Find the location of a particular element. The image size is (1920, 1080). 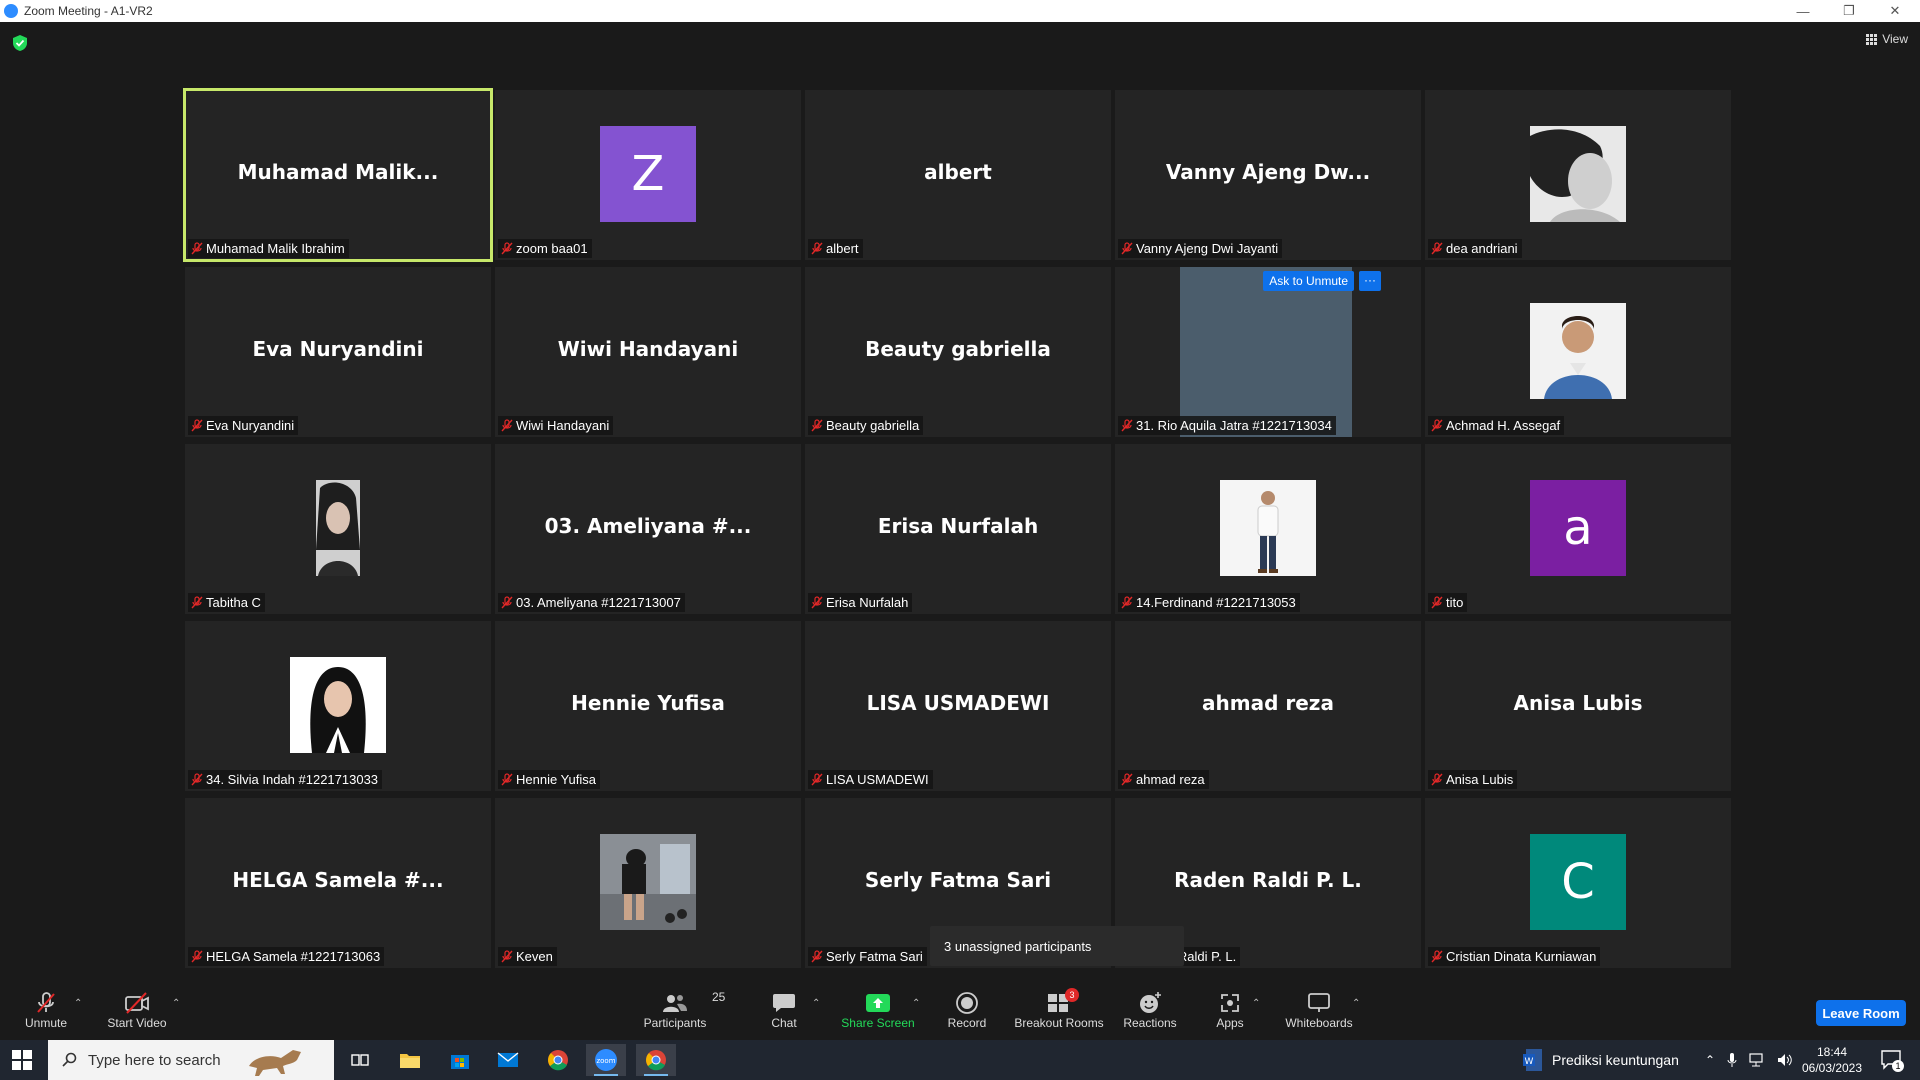

whiteboards-button: Whiteboards is located at coordinates (1319, 1010).